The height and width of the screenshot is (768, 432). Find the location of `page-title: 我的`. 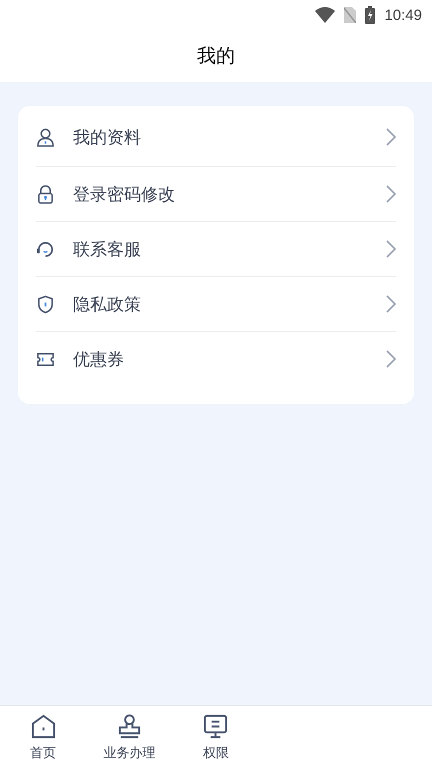

page-title: 我的 is located at coordinates (216, 56).